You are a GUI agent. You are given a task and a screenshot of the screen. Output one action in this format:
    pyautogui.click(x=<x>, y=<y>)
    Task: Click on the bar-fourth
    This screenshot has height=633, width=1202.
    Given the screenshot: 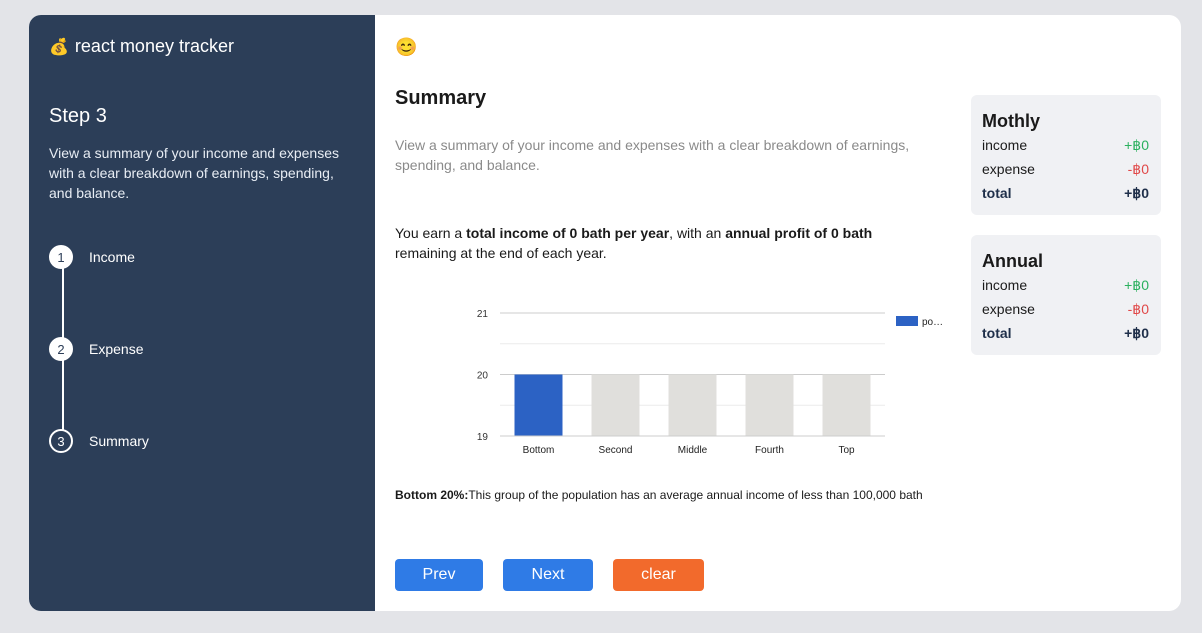 What is the action you would take?
    pyautogui.click(x=769, y=405)
    